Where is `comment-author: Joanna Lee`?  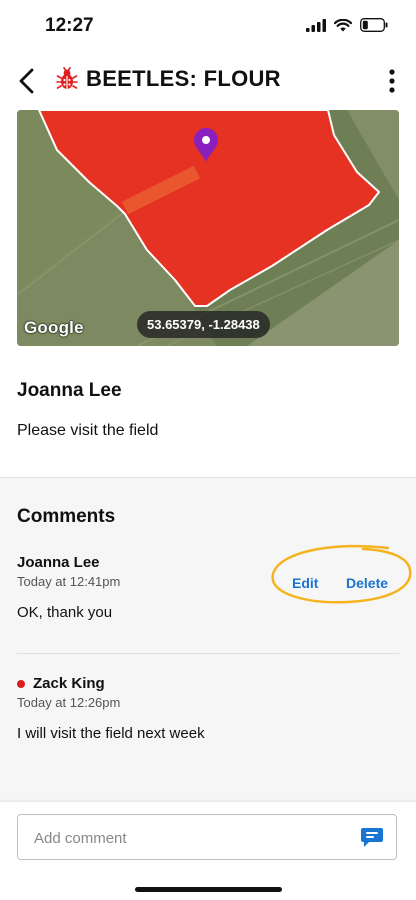 comment-author: Joanna Lee is located at coordinates (58, 562).